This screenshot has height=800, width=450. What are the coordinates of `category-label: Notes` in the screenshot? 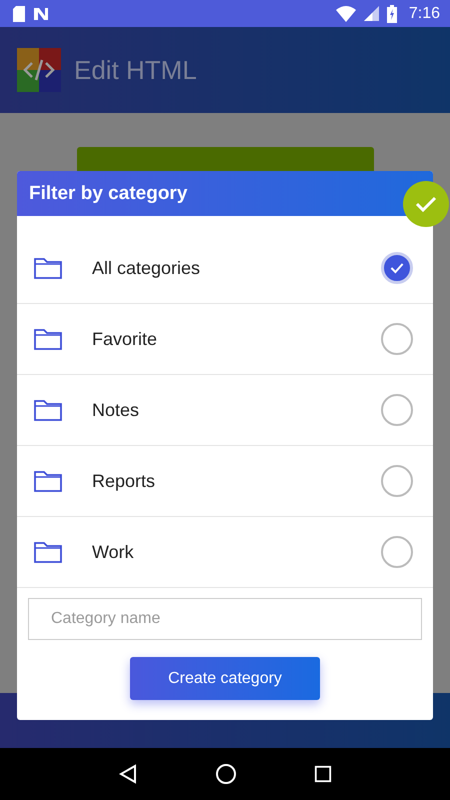 It's located at (116, 410).